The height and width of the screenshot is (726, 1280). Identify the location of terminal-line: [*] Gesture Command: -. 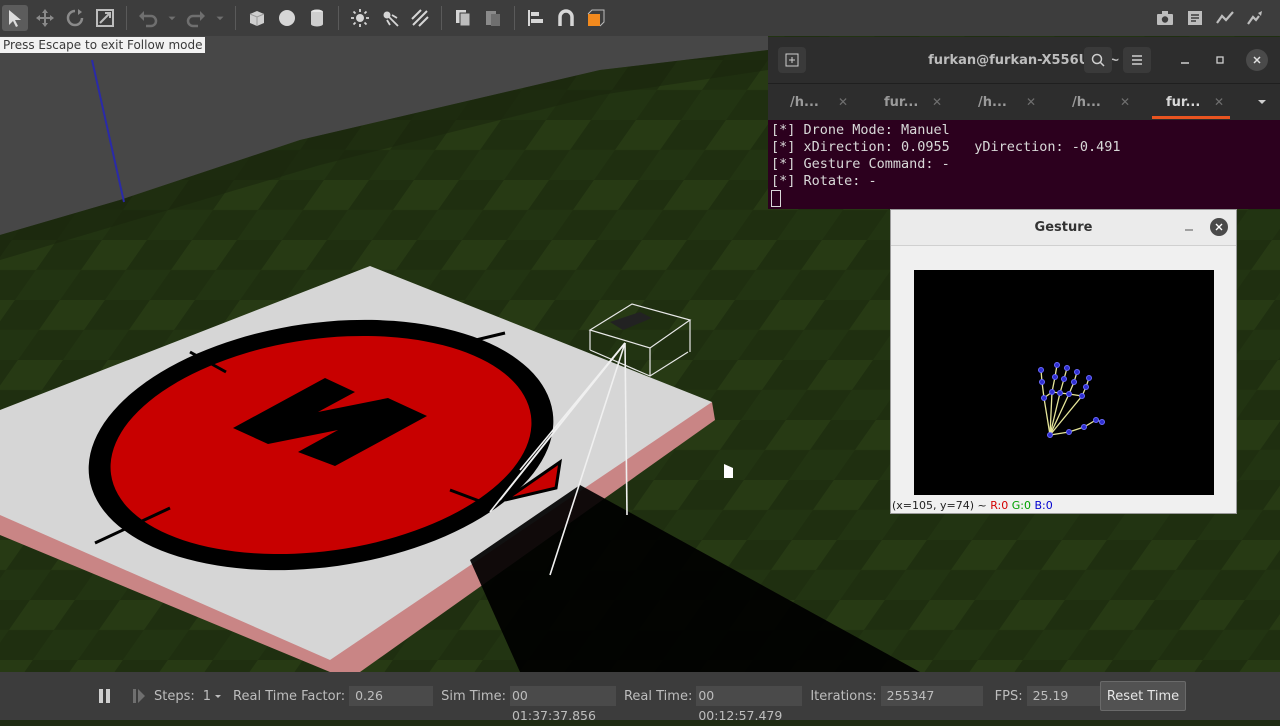
(860, 164).